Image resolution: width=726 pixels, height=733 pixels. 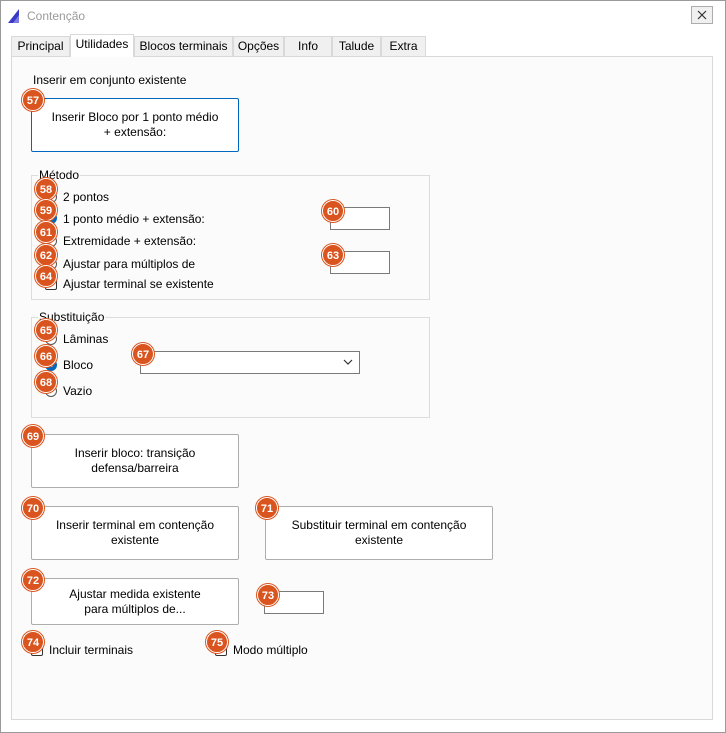 I want to click on badge-68: 68, so click(x=46, y=382).